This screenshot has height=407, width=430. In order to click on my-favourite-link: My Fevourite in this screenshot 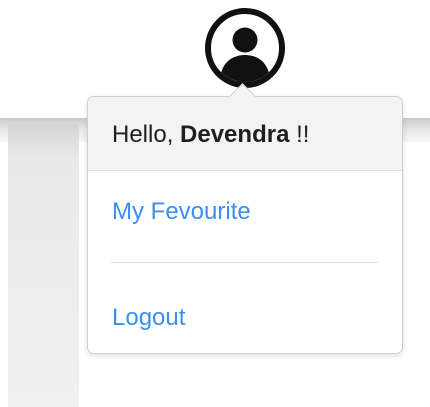, I will do `click(181, 212)`.